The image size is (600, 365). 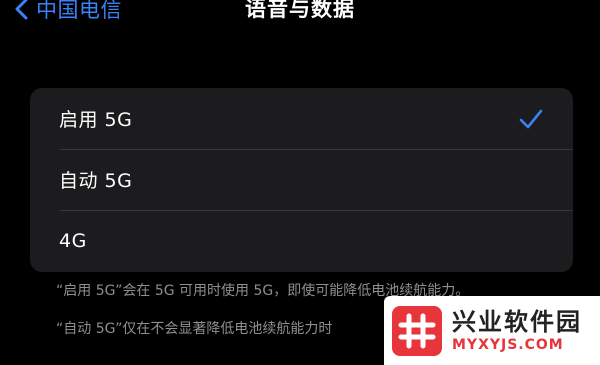 I want to click on watermark-name: 兴业软件园, so click(x=517, y=321).